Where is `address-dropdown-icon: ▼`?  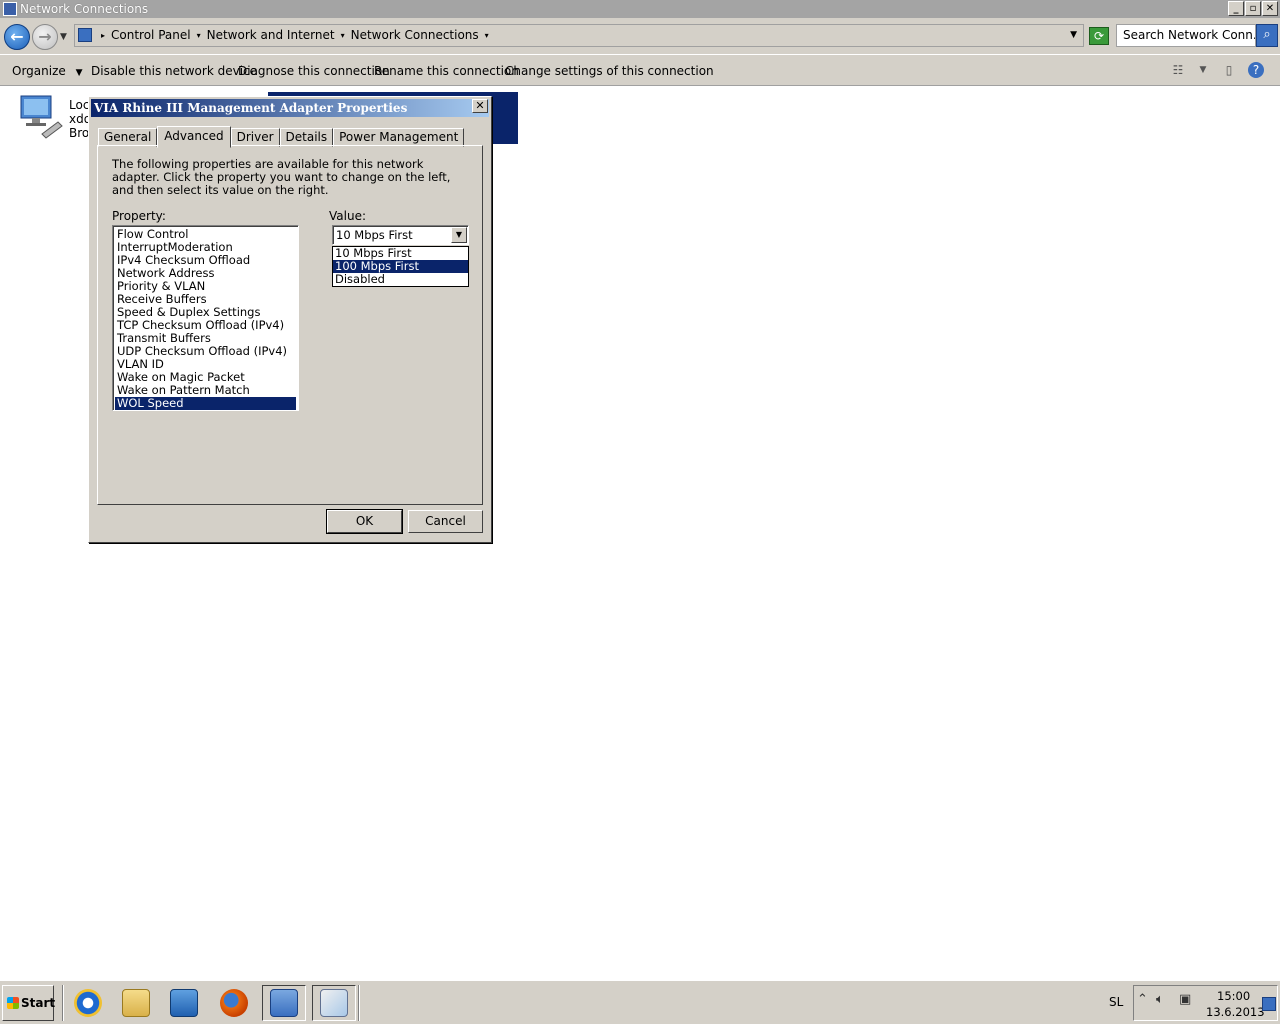 address-dropdown-icon: ▼ is located at coordinates (1073, 35).